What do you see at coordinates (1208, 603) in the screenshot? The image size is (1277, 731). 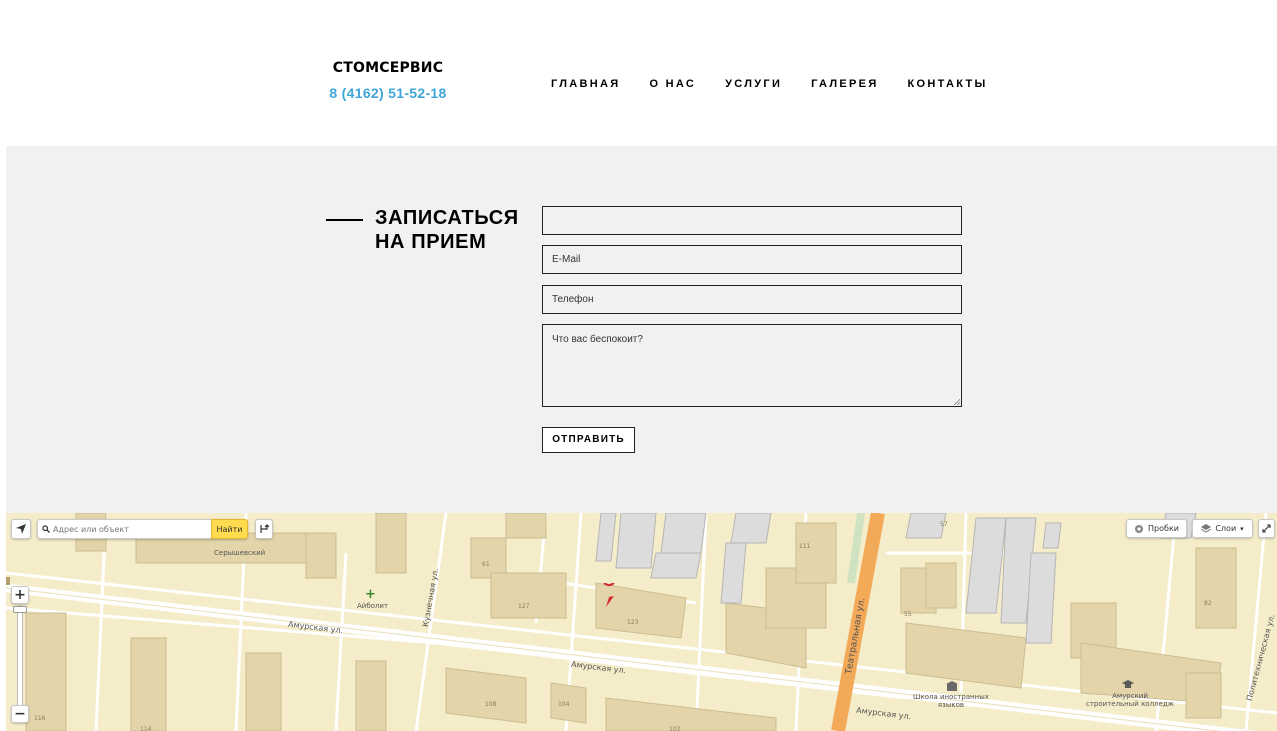 I see `house-number: 82` at bounding box center [1208, 603].